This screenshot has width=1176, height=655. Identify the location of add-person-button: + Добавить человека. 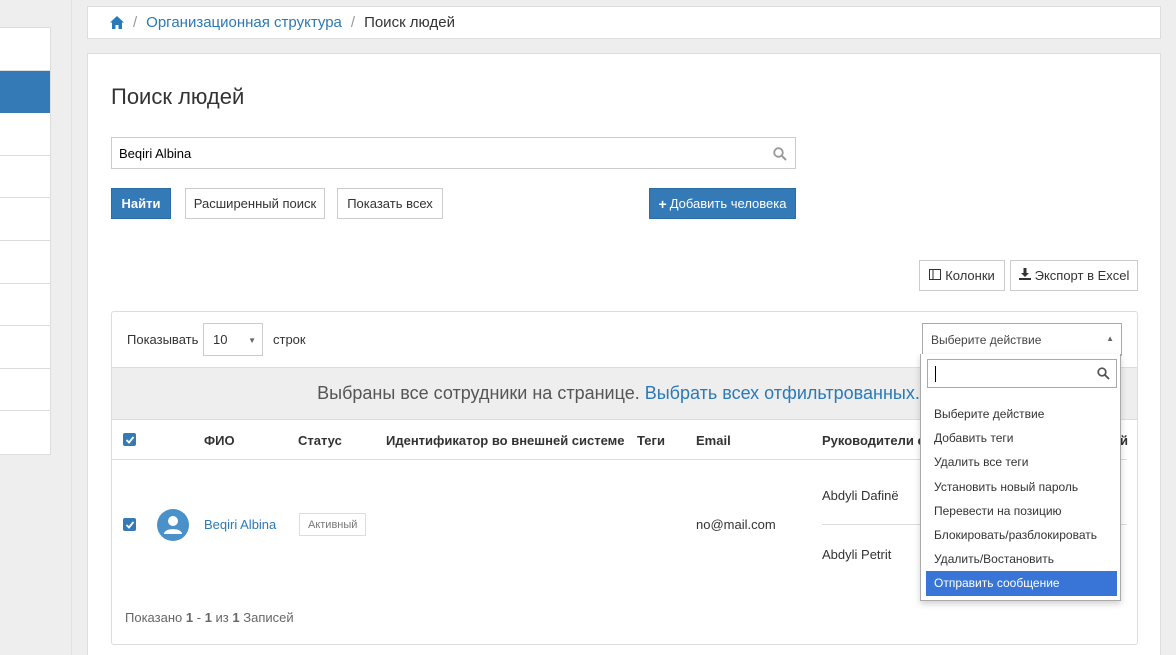
(722, 203).